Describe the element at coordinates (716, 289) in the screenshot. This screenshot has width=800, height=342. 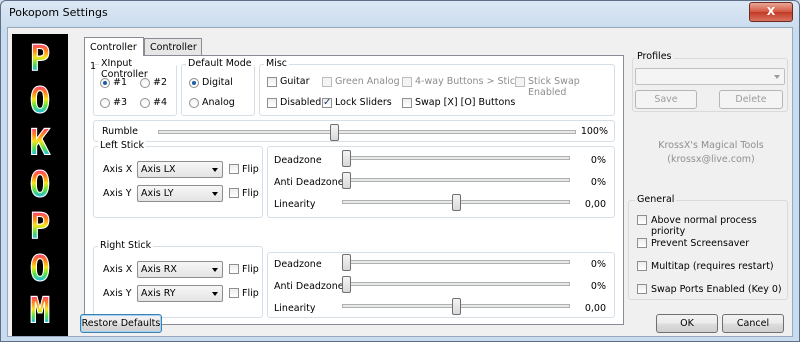
I see `swap-ports-label: Swap Ports Enabled (Key 0)` at that location.